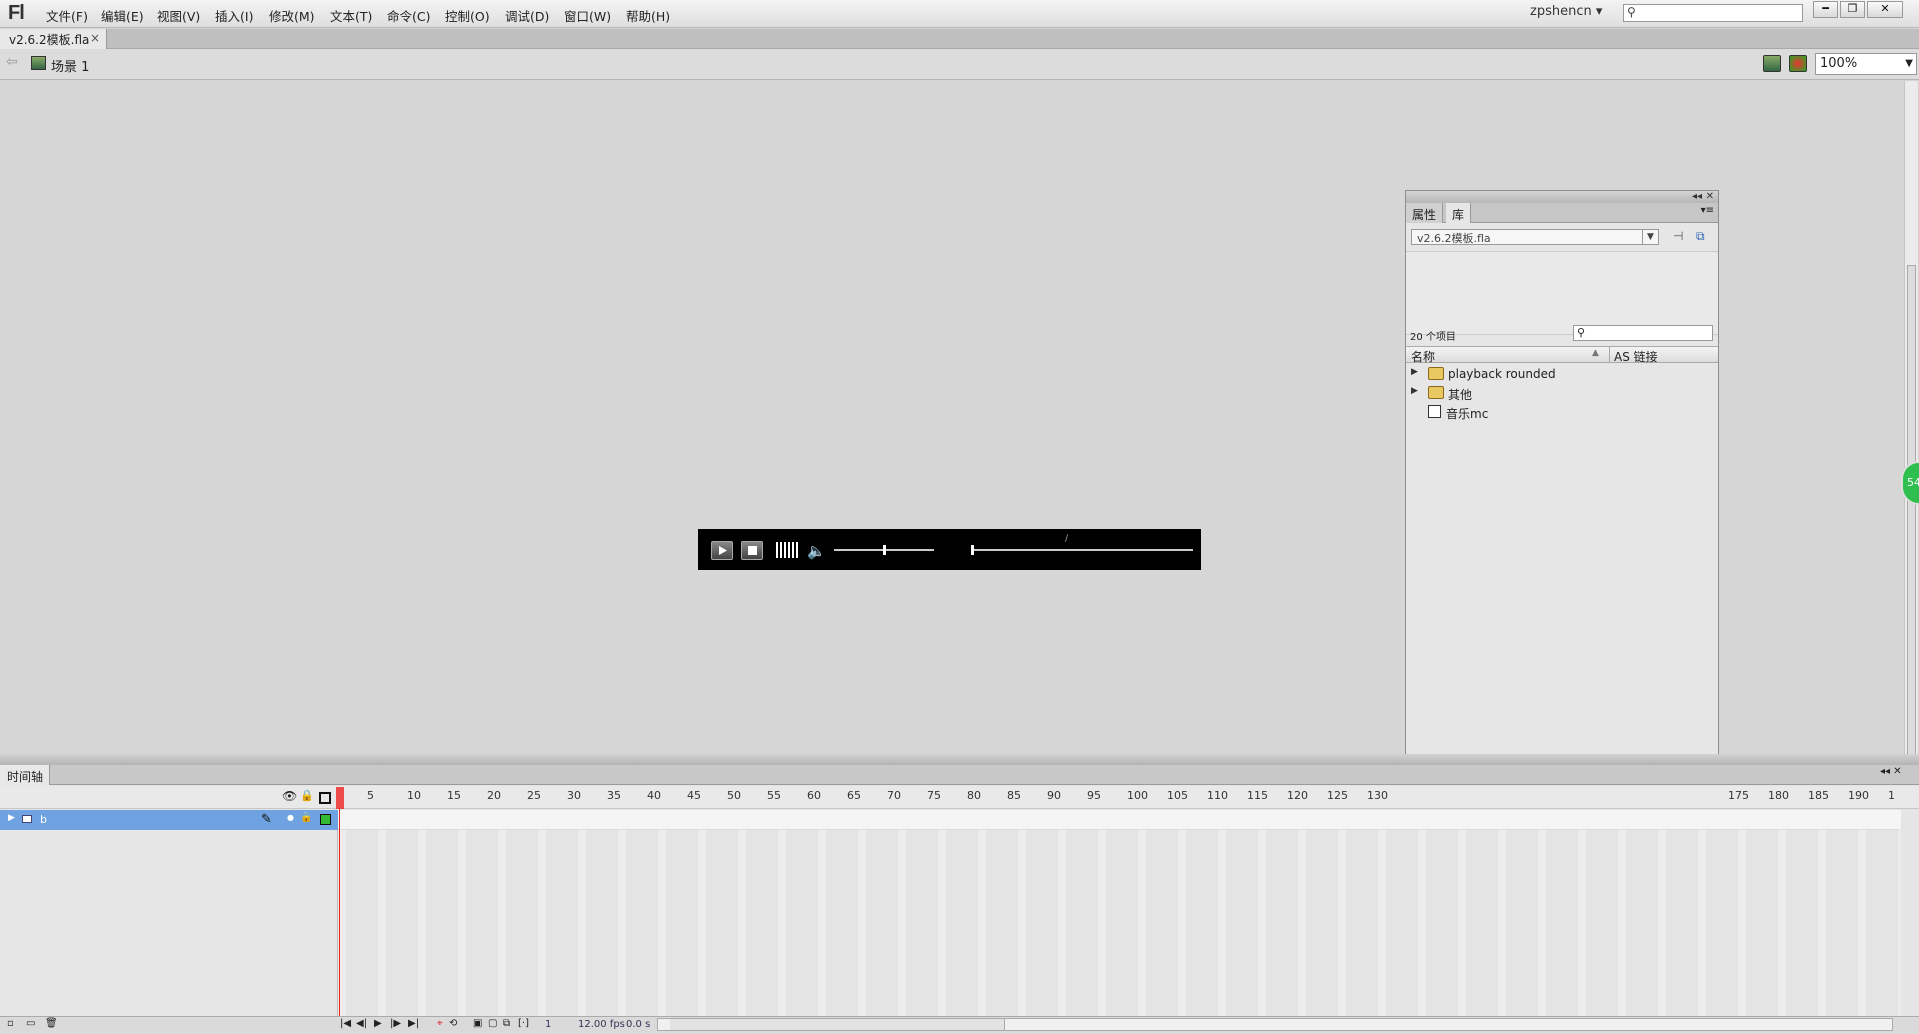 The width and height of the screenshot is (1919, 1034). What do you see at coordinates (1377, 795) in the screenshot?
I see `frame-tick-label: 130` at bounding box center [1377, 795].